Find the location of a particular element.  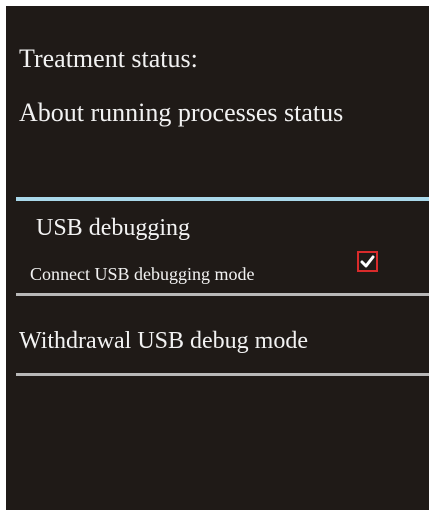

withdrawal-usb-debug-label: Withdrawal USB debug mode is located at coordinates (163, 341).